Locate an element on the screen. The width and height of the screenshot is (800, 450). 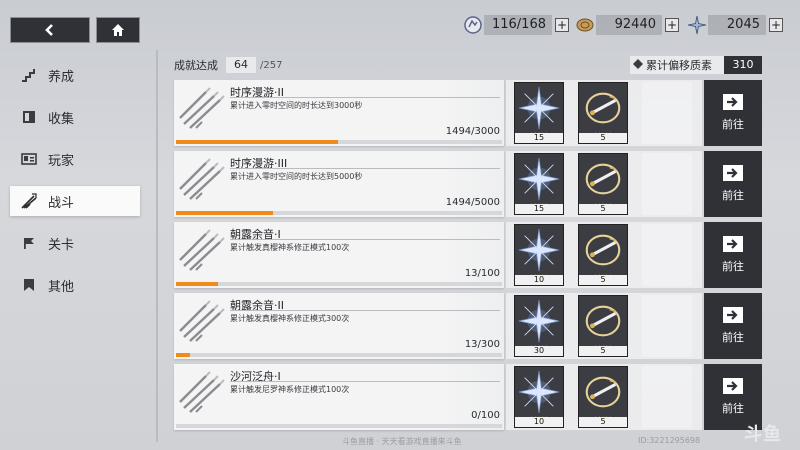
diamond-icon is located at coordinates (638, 65).